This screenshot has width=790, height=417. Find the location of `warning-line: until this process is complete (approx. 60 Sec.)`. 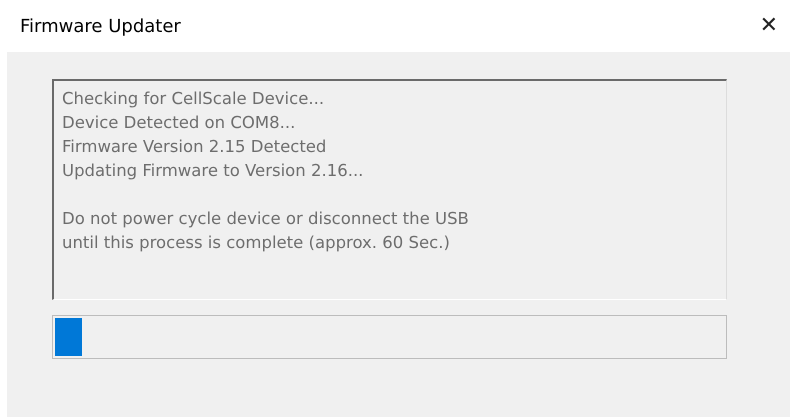

warning-line: until this process is complete (approx. 60 Sec.) is located at coordinates (256, 243).